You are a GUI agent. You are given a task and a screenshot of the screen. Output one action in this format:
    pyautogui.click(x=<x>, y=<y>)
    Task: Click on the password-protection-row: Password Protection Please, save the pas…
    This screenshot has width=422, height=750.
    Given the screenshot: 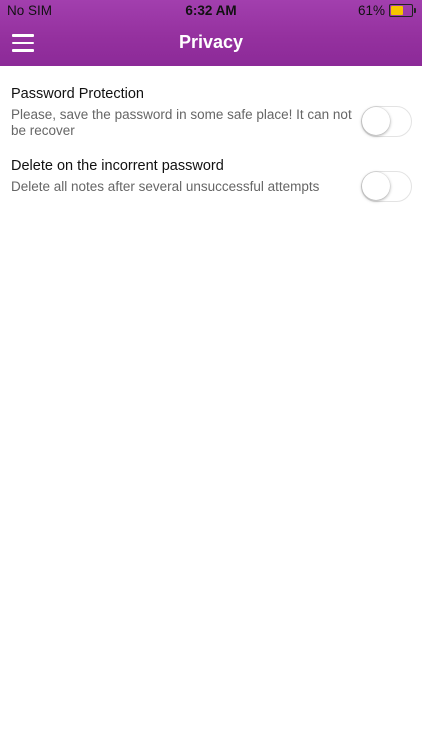 What is the action you would take?
    pyautogui.click(x=211, y=102)
    